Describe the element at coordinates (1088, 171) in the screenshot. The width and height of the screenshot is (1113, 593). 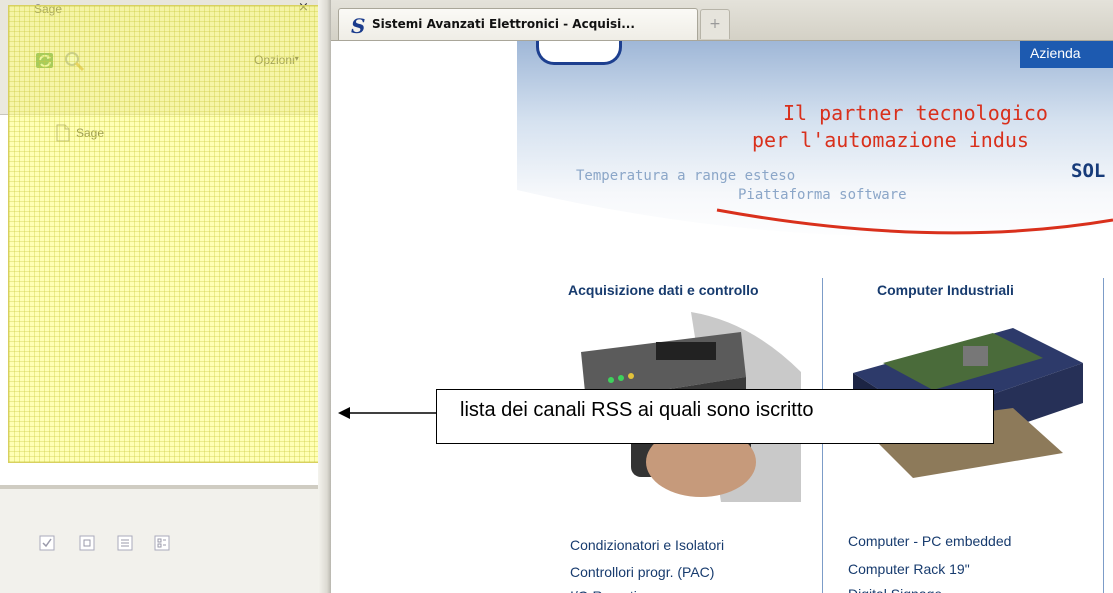
I see `brand-fragment: SOL` at that location.